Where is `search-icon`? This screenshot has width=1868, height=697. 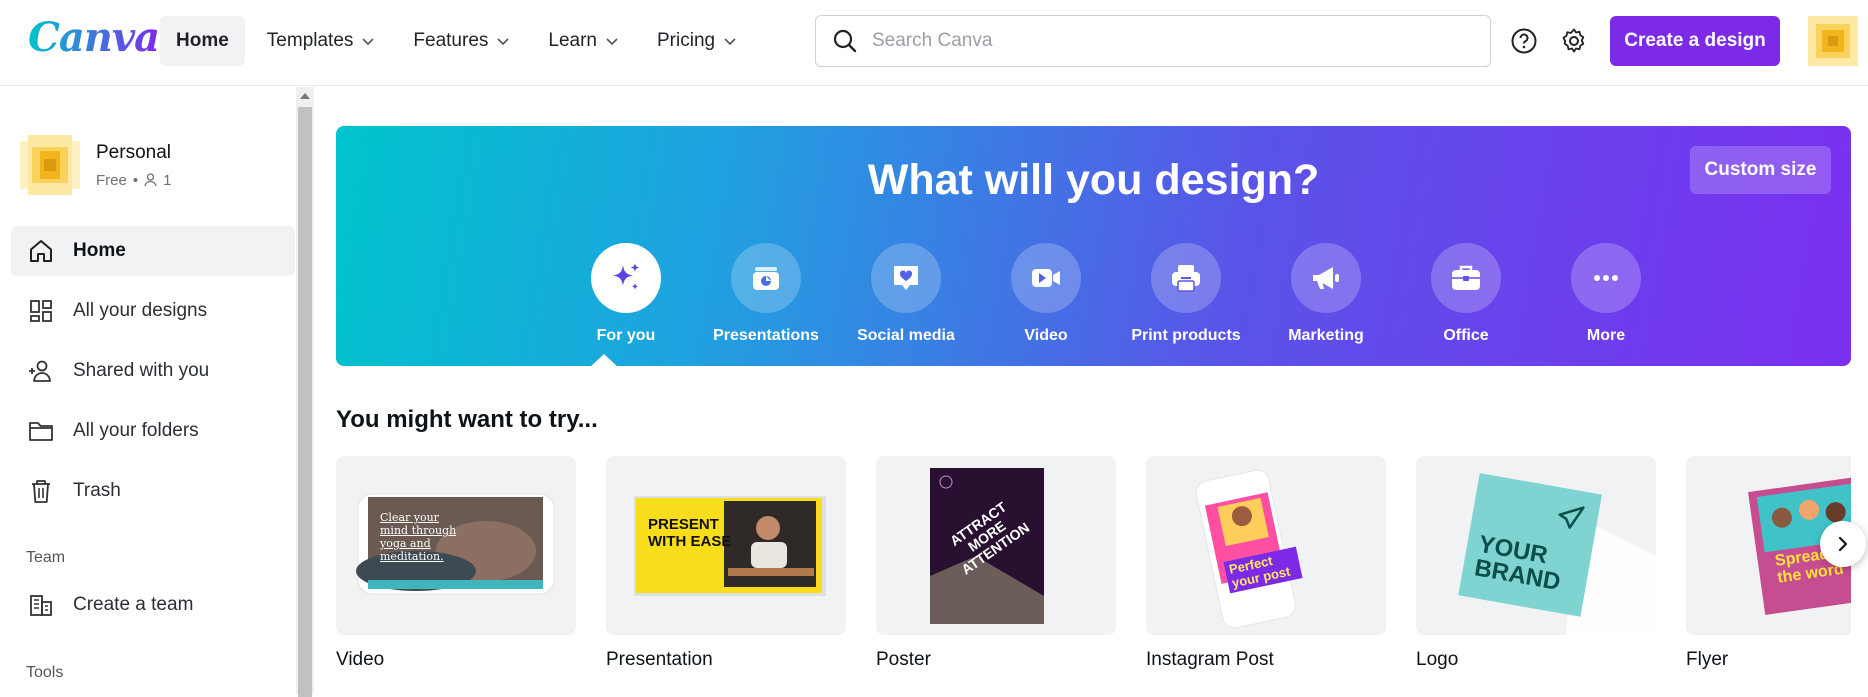
search-icon is located at coordinates (845, 41).